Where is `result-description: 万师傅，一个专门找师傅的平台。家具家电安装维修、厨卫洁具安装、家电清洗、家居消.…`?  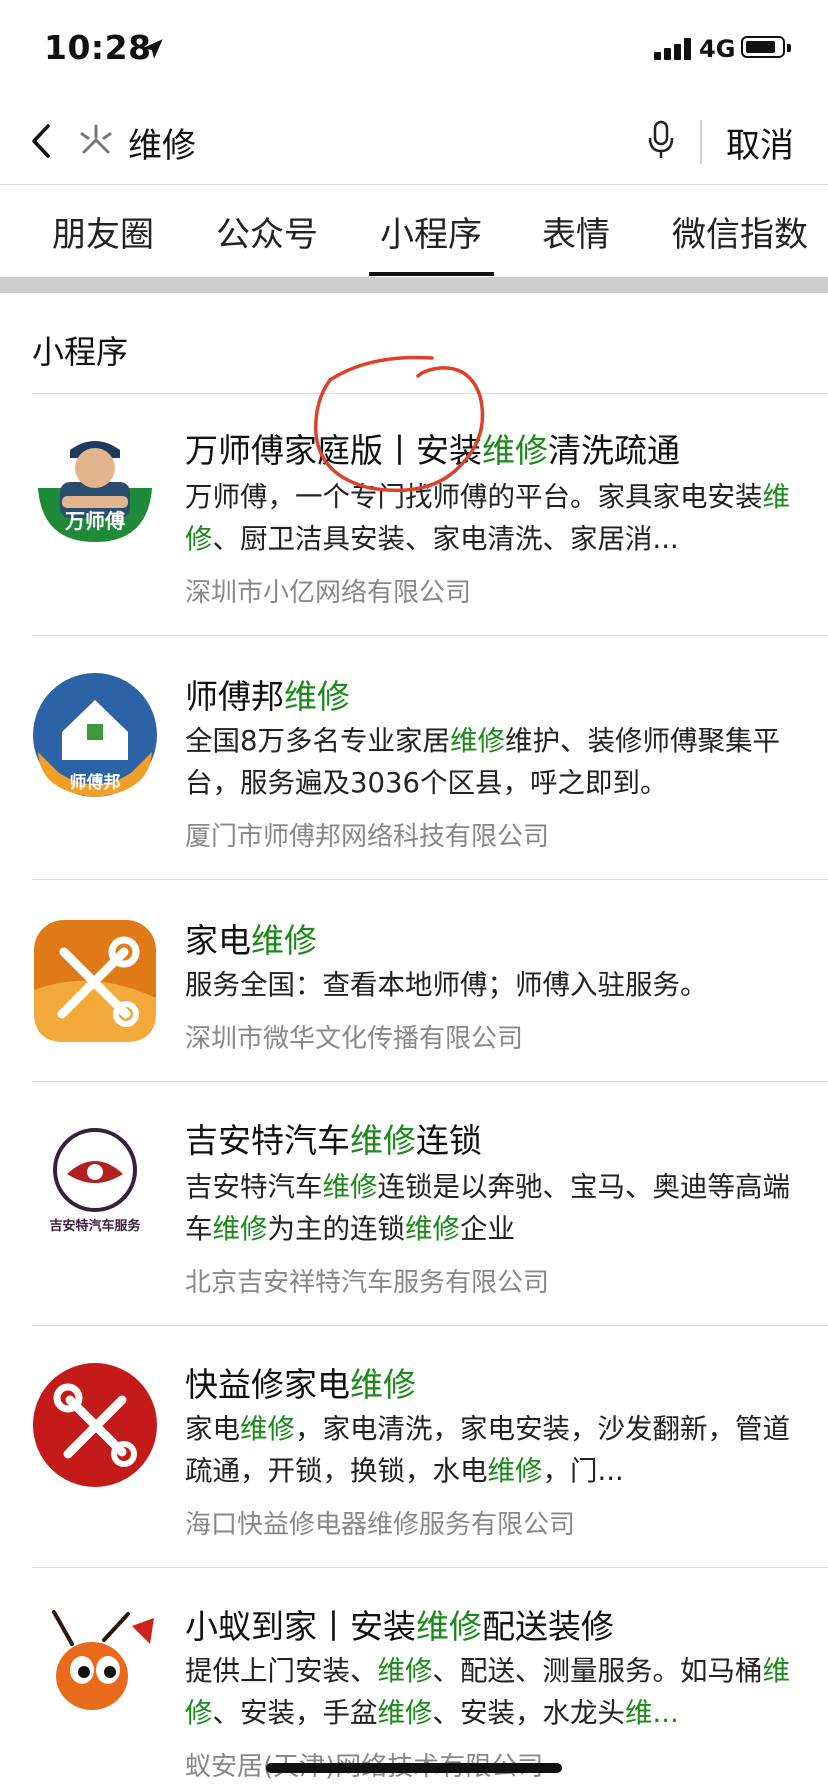
result-description: 万师傅，一个专门找师傅的平台。家具家电安装维修、厨卫洁具安装、家电清洗、家居消.… is located at coordinates (487, 518).